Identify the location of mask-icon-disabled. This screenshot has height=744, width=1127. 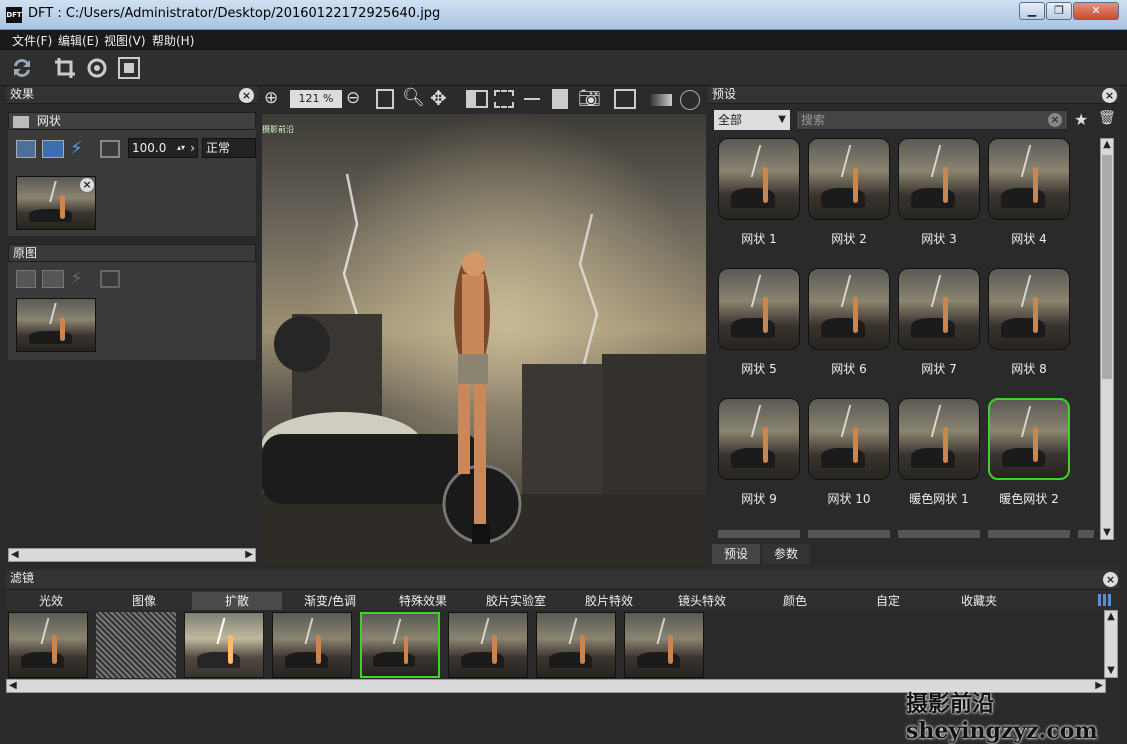
(110, 279).